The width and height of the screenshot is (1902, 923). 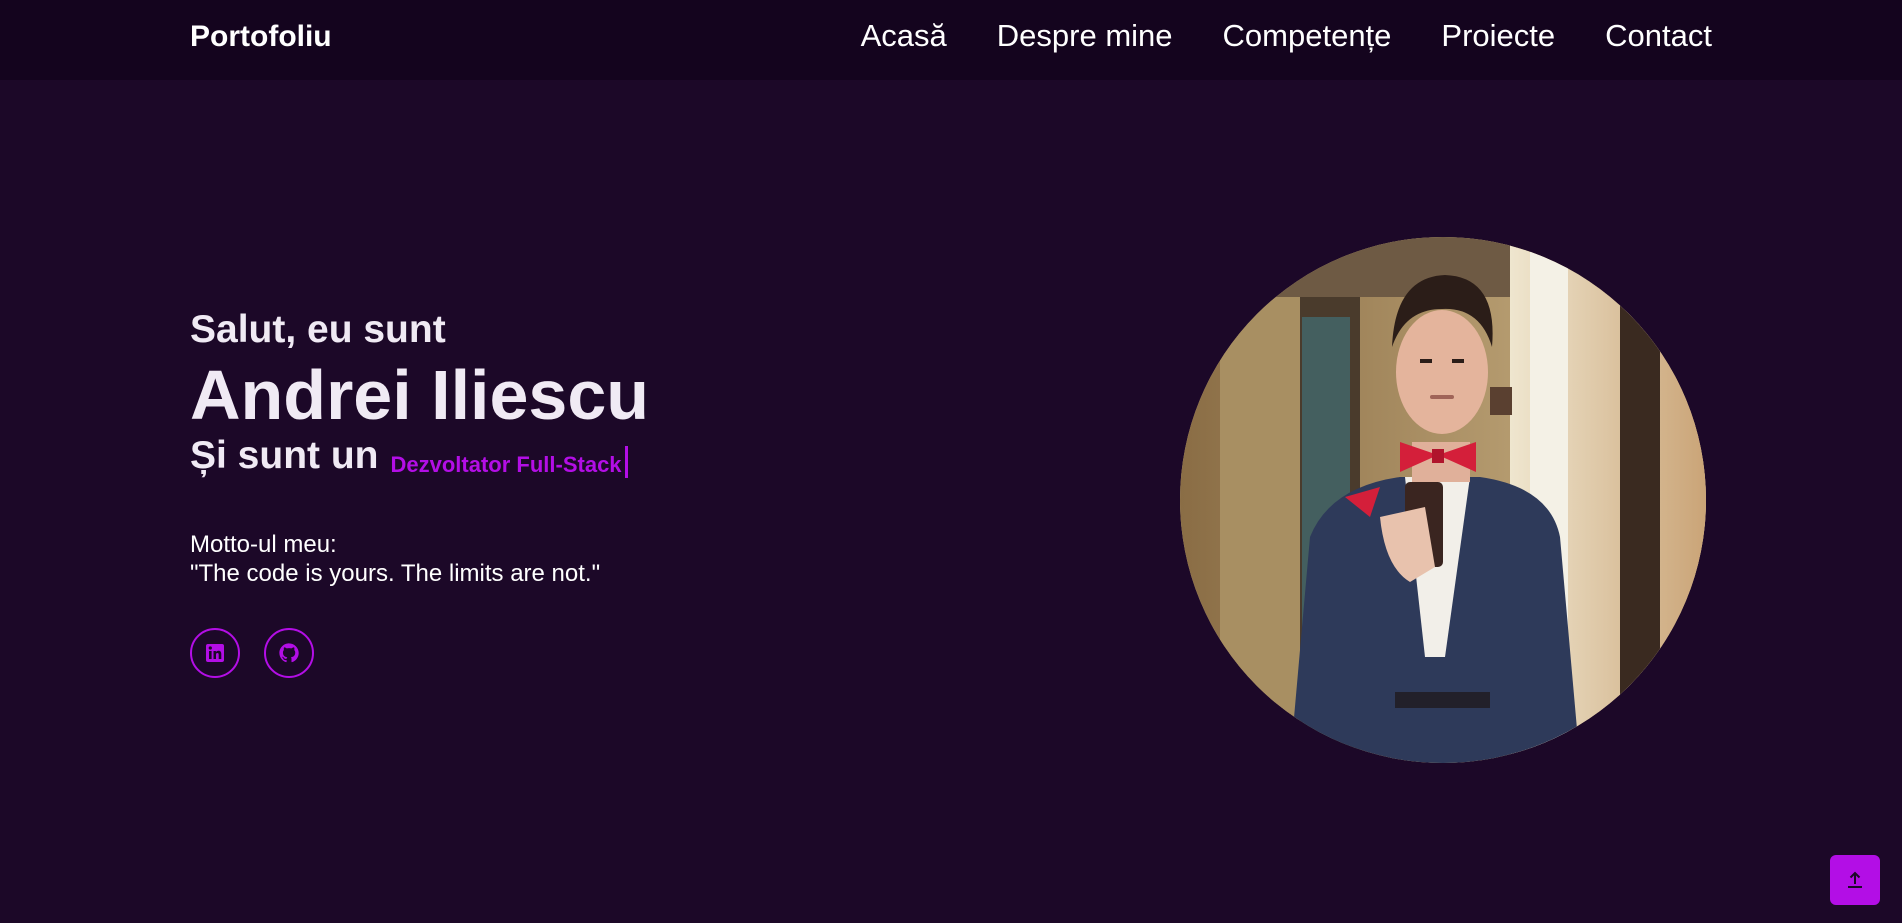 I want to click on nav-link-projects: Proiecte, so click(x=1498, y=36).